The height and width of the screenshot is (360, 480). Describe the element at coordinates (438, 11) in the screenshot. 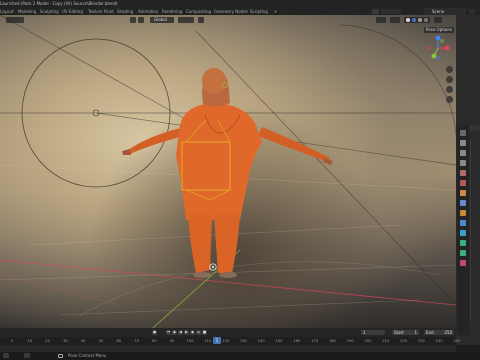

I see `scene-label: Scene` at that location.